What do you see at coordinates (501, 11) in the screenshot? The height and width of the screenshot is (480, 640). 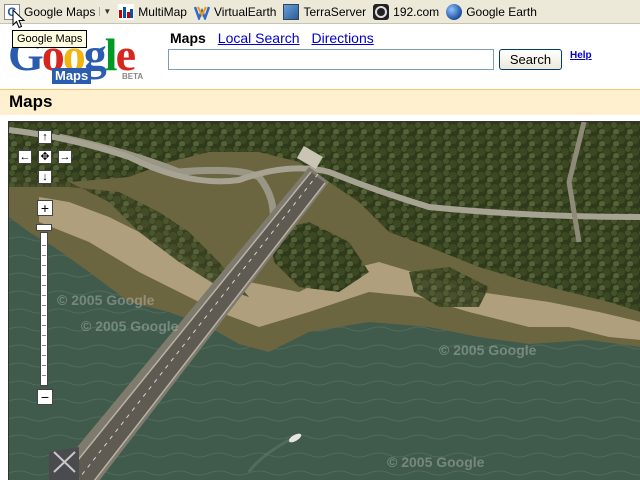 I see `bookmark-label: Google Earth` at bounding box center [501, 11].